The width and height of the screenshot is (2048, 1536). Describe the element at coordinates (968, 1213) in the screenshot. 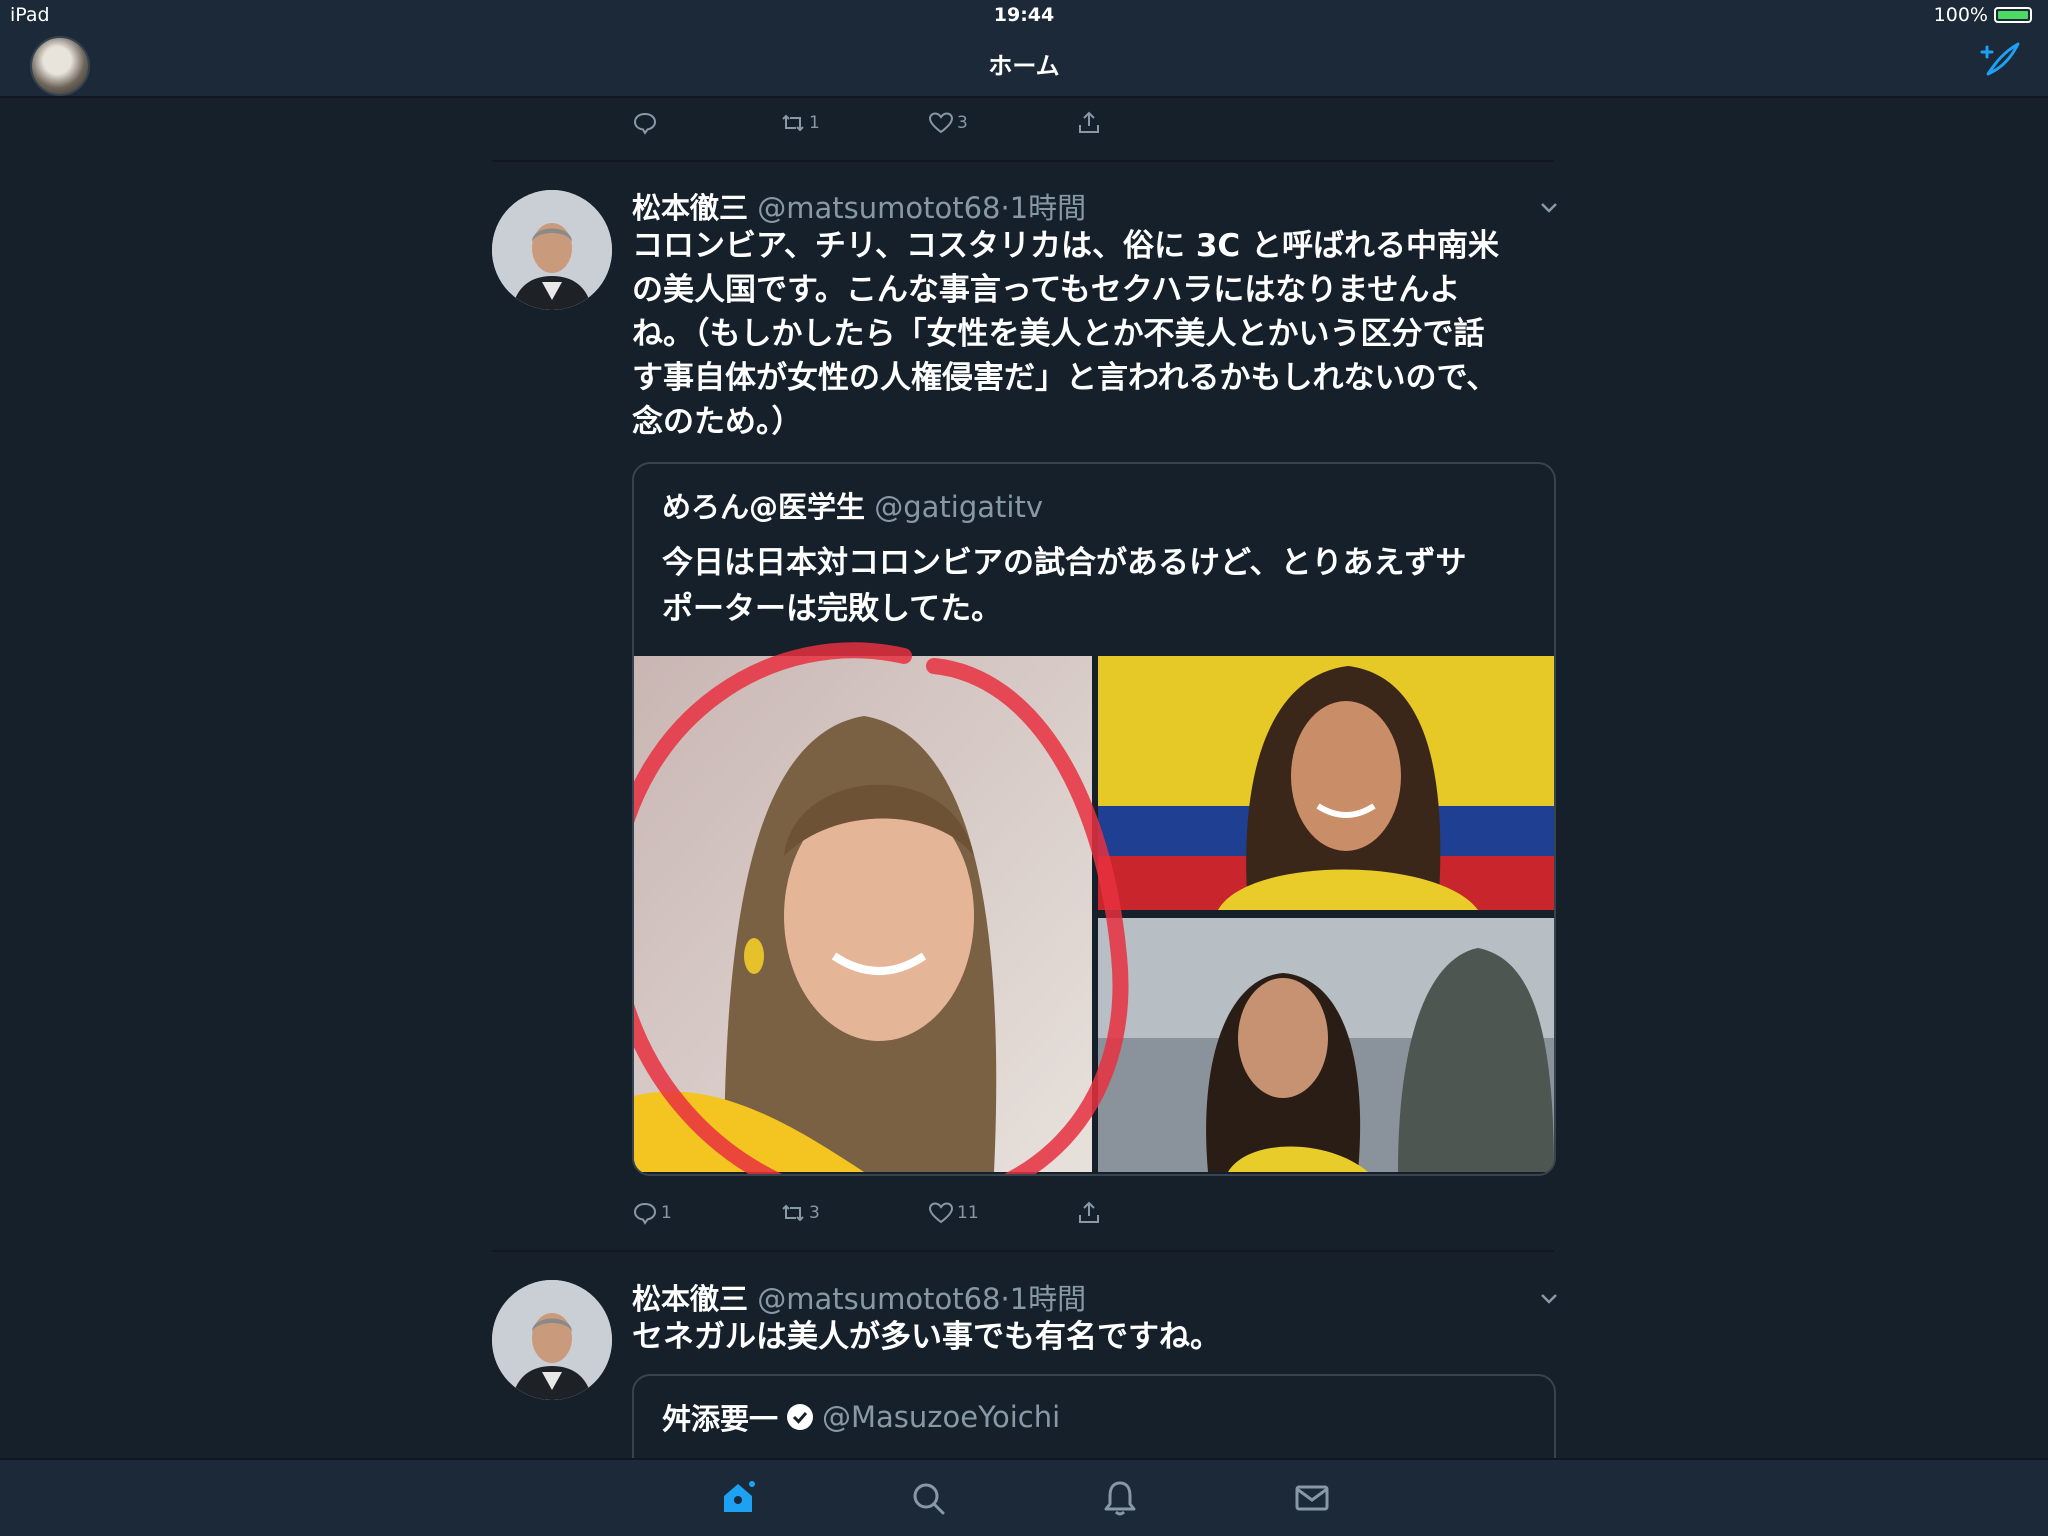

I see `like-count: 11` at that location.